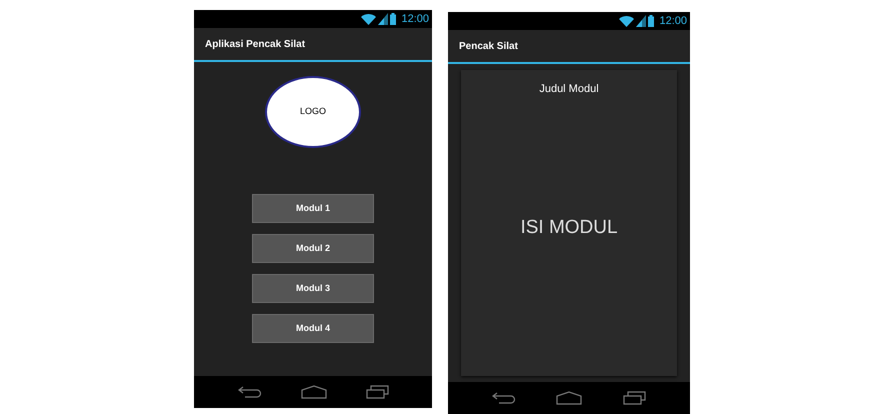 The height and width of the screenshot is (414, 896). What do you see at coordinates (313, 288) in the screenshot?
I see `module-button: Modul 3` at bounding box center [313, 288].